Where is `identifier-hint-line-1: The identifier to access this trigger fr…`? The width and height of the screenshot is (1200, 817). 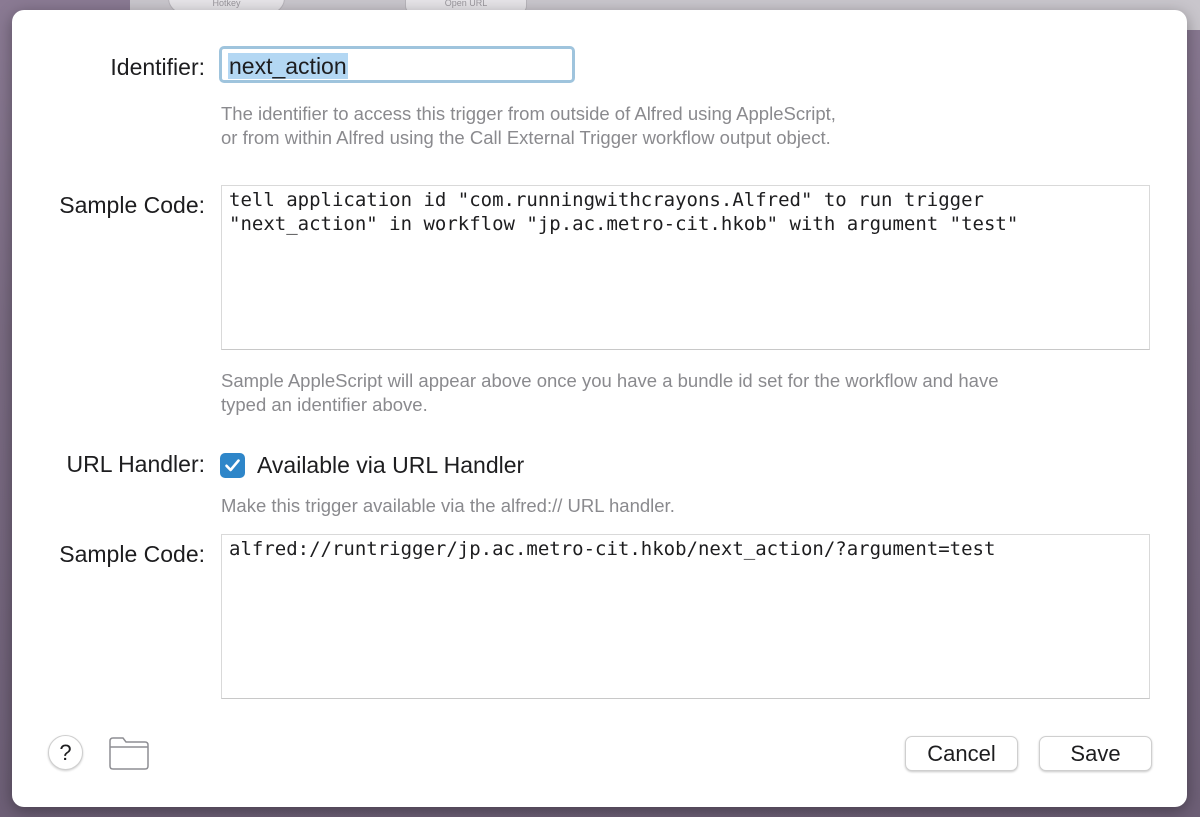
identifier-hint-line-1: The identifier to access this trigger fr… is located at coordinates (528, 113).